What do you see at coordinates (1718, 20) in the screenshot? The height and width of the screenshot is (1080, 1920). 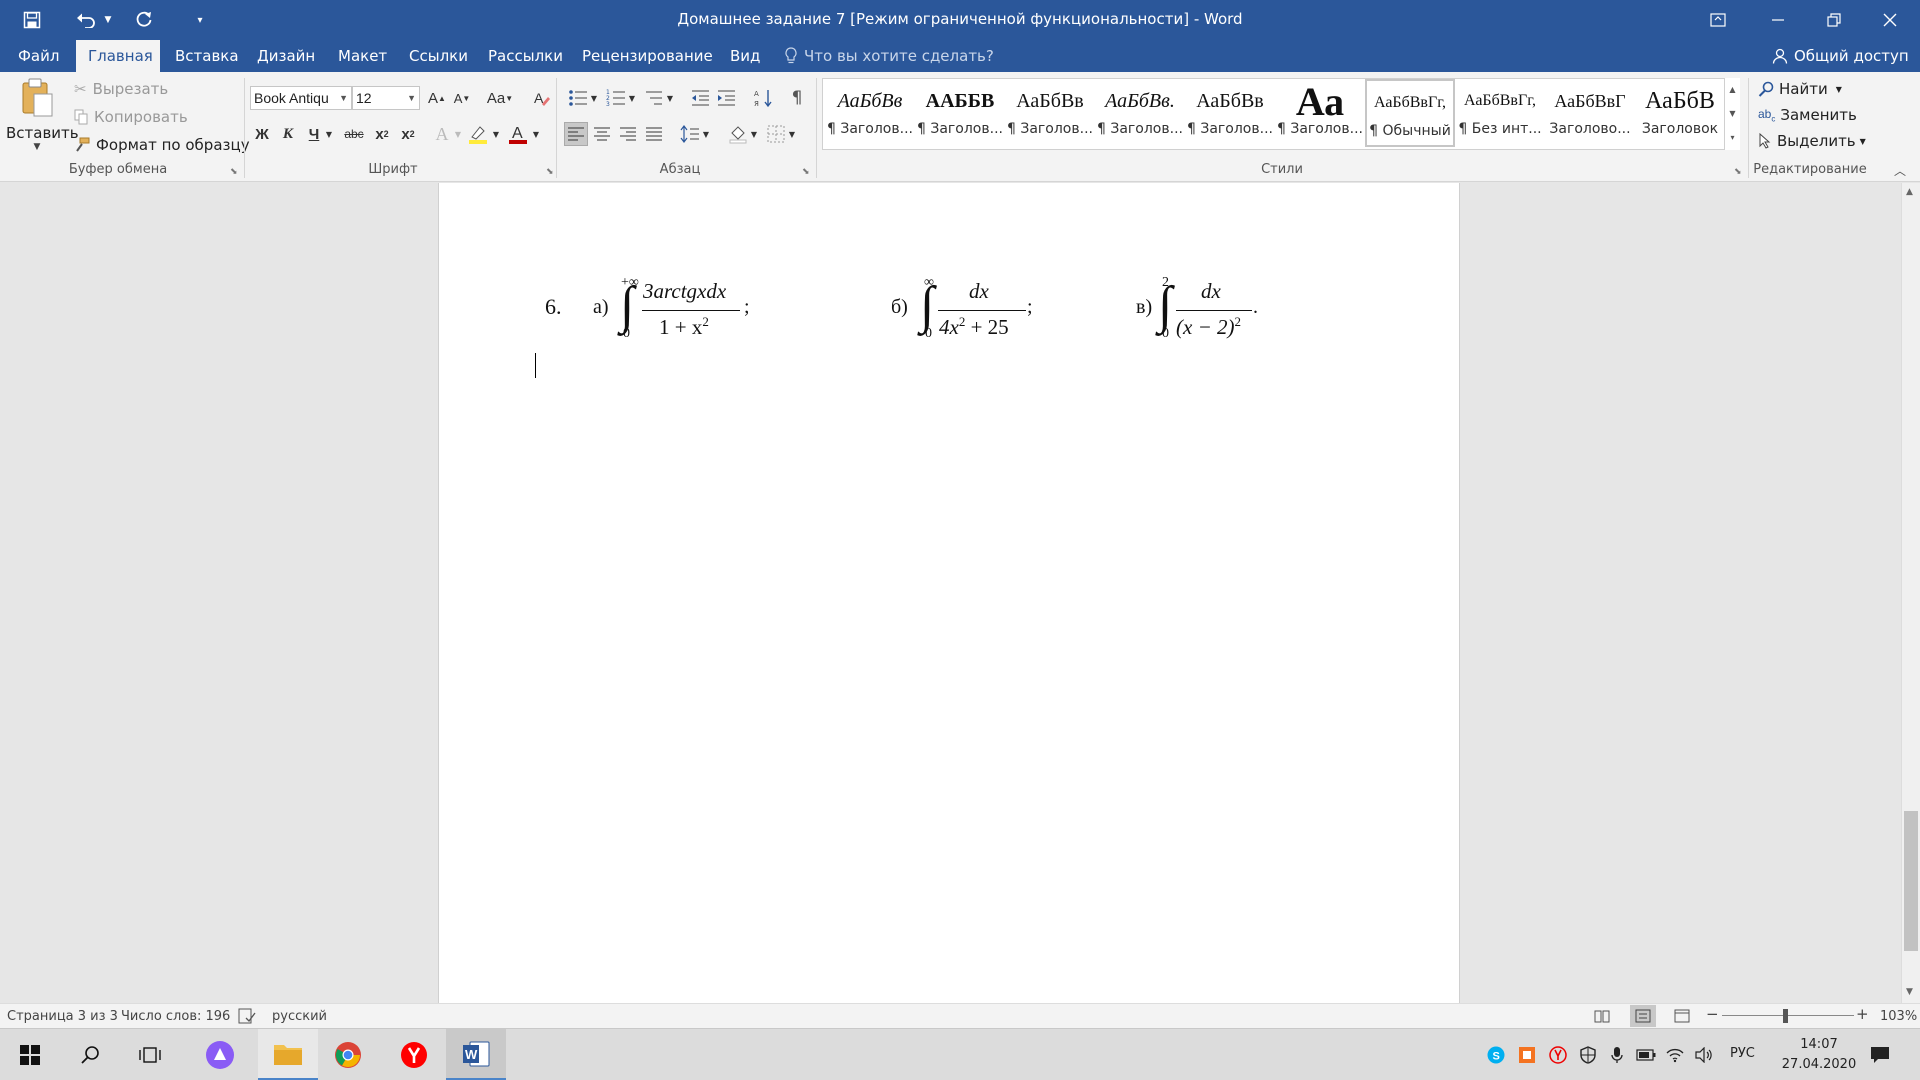 I see `ribbon-display-icon` at bounding box center [1718, 20].